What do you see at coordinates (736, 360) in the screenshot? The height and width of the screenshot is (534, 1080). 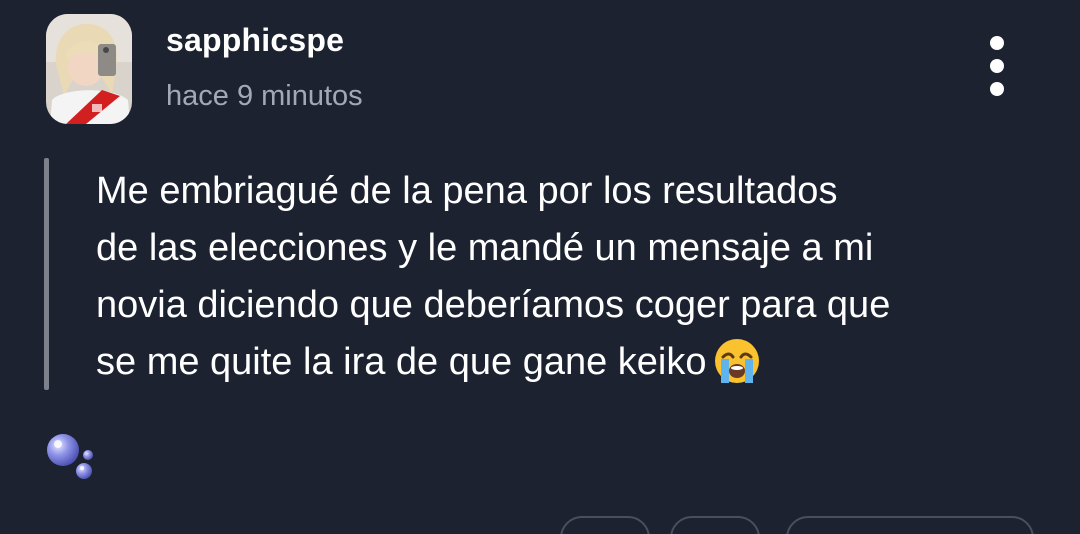 I see `loudly-crying-face-icon` at bounding box center [736, 360].